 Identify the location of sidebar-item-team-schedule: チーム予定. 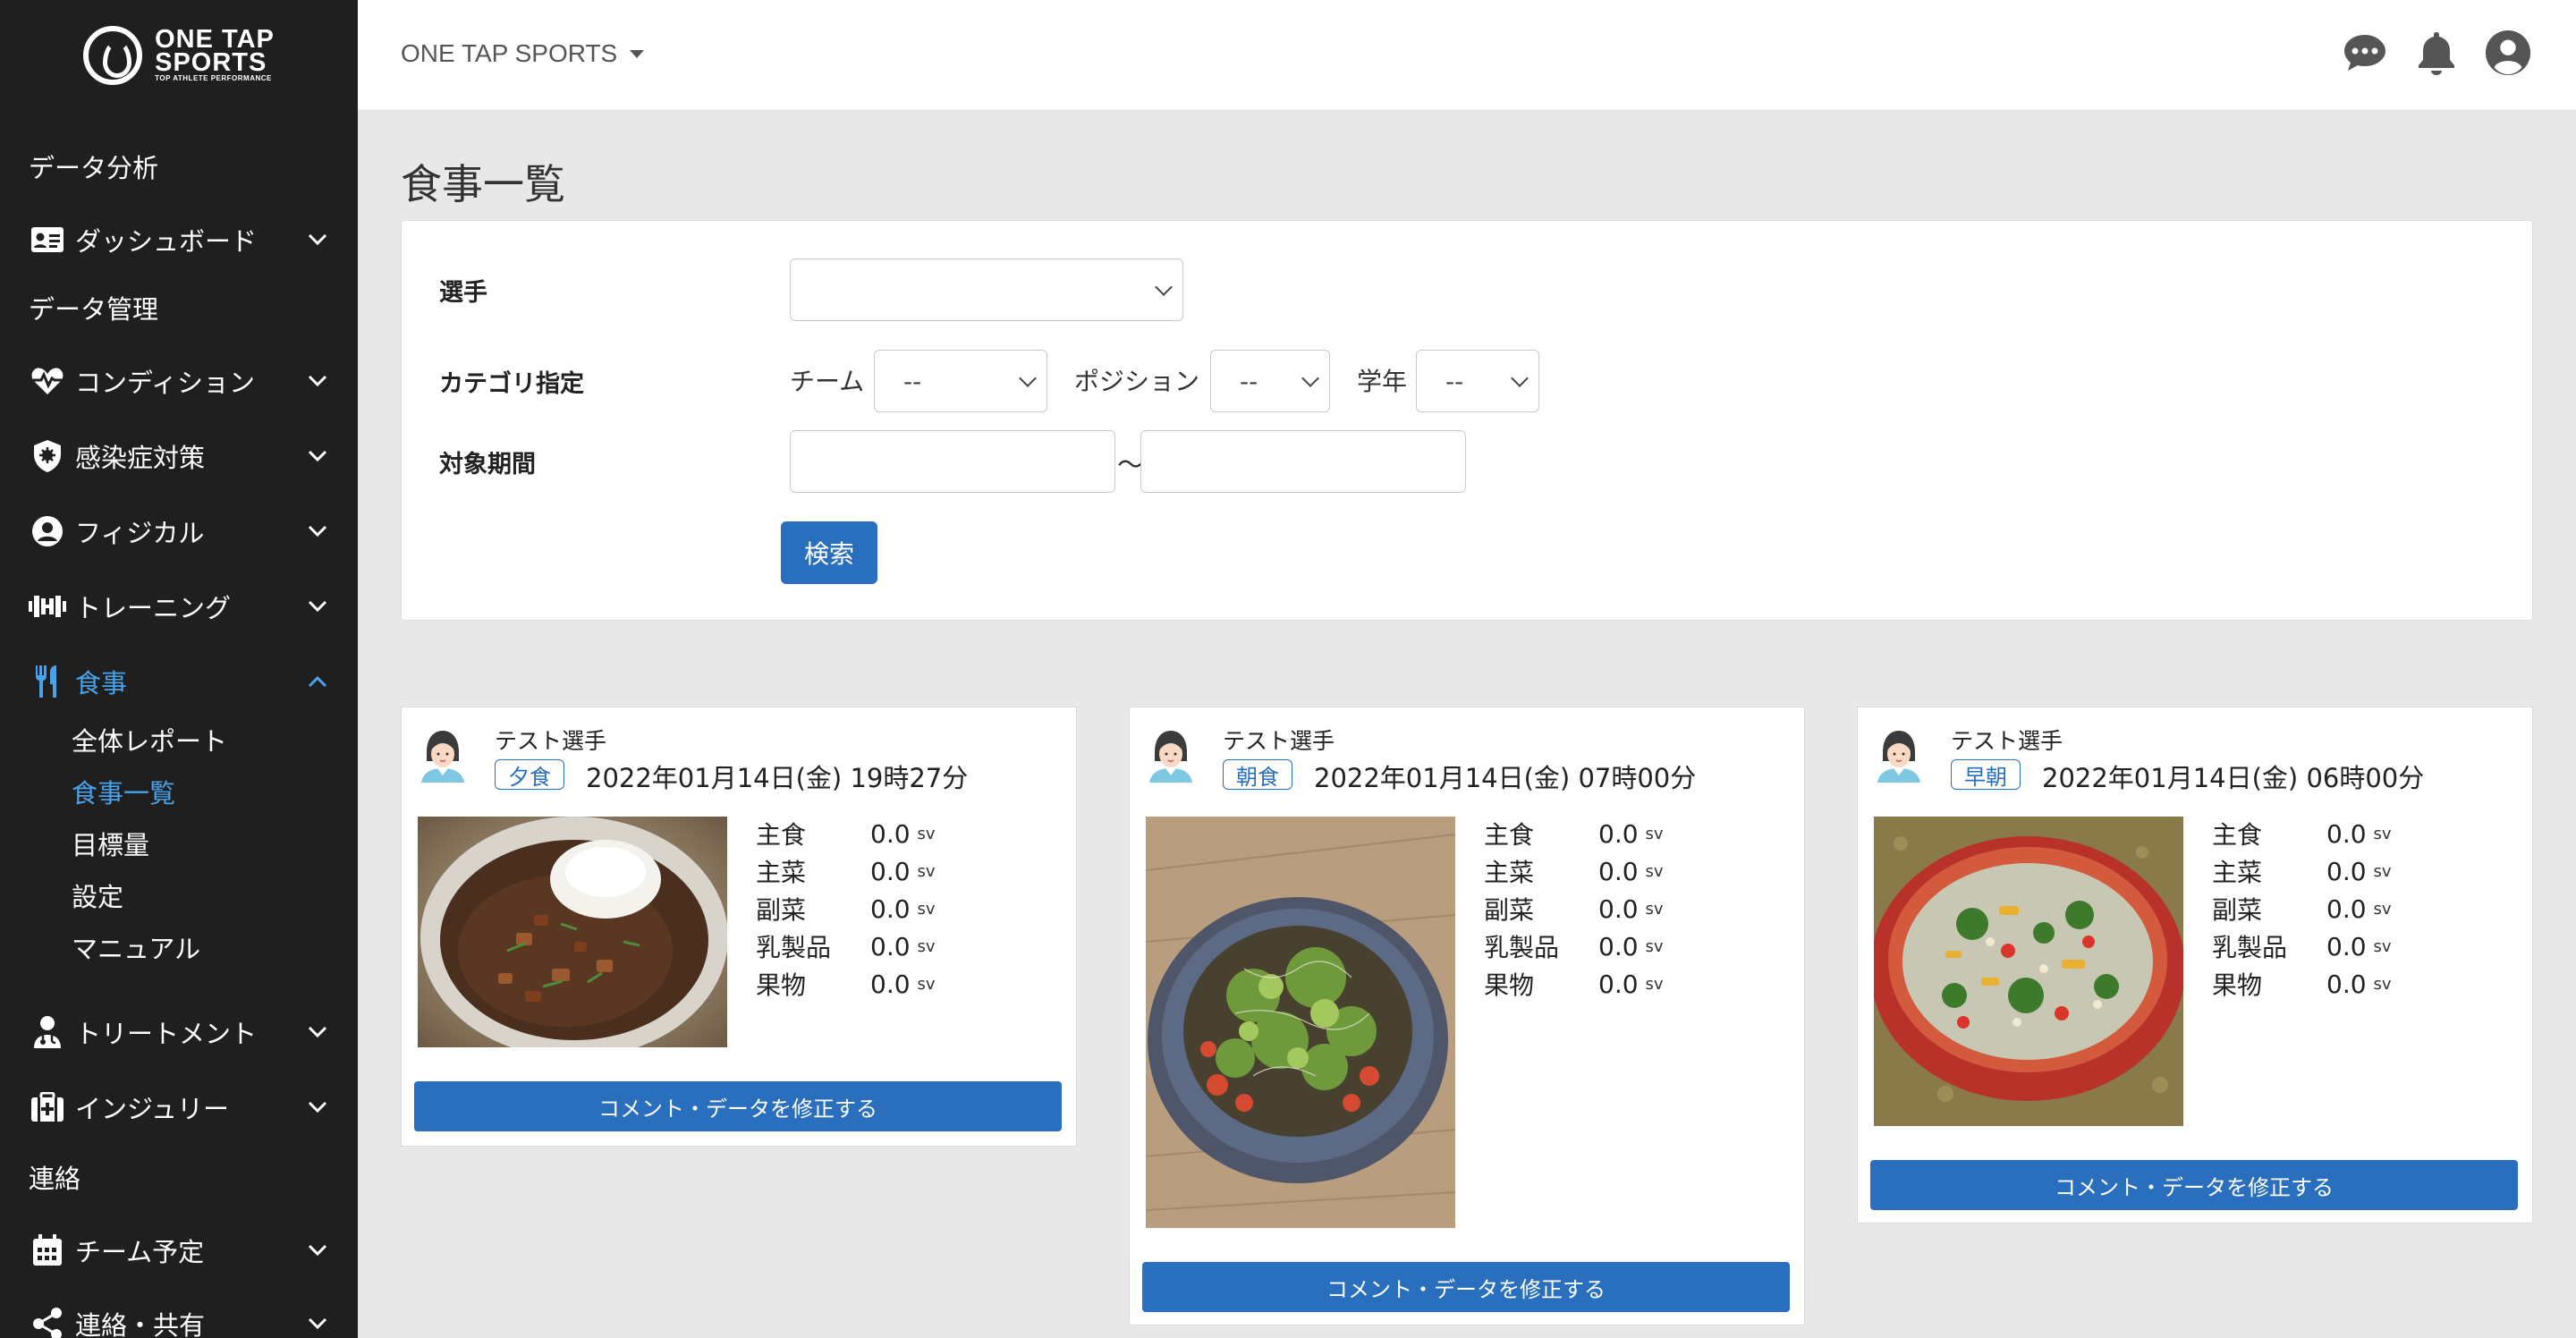
(179, 1250).